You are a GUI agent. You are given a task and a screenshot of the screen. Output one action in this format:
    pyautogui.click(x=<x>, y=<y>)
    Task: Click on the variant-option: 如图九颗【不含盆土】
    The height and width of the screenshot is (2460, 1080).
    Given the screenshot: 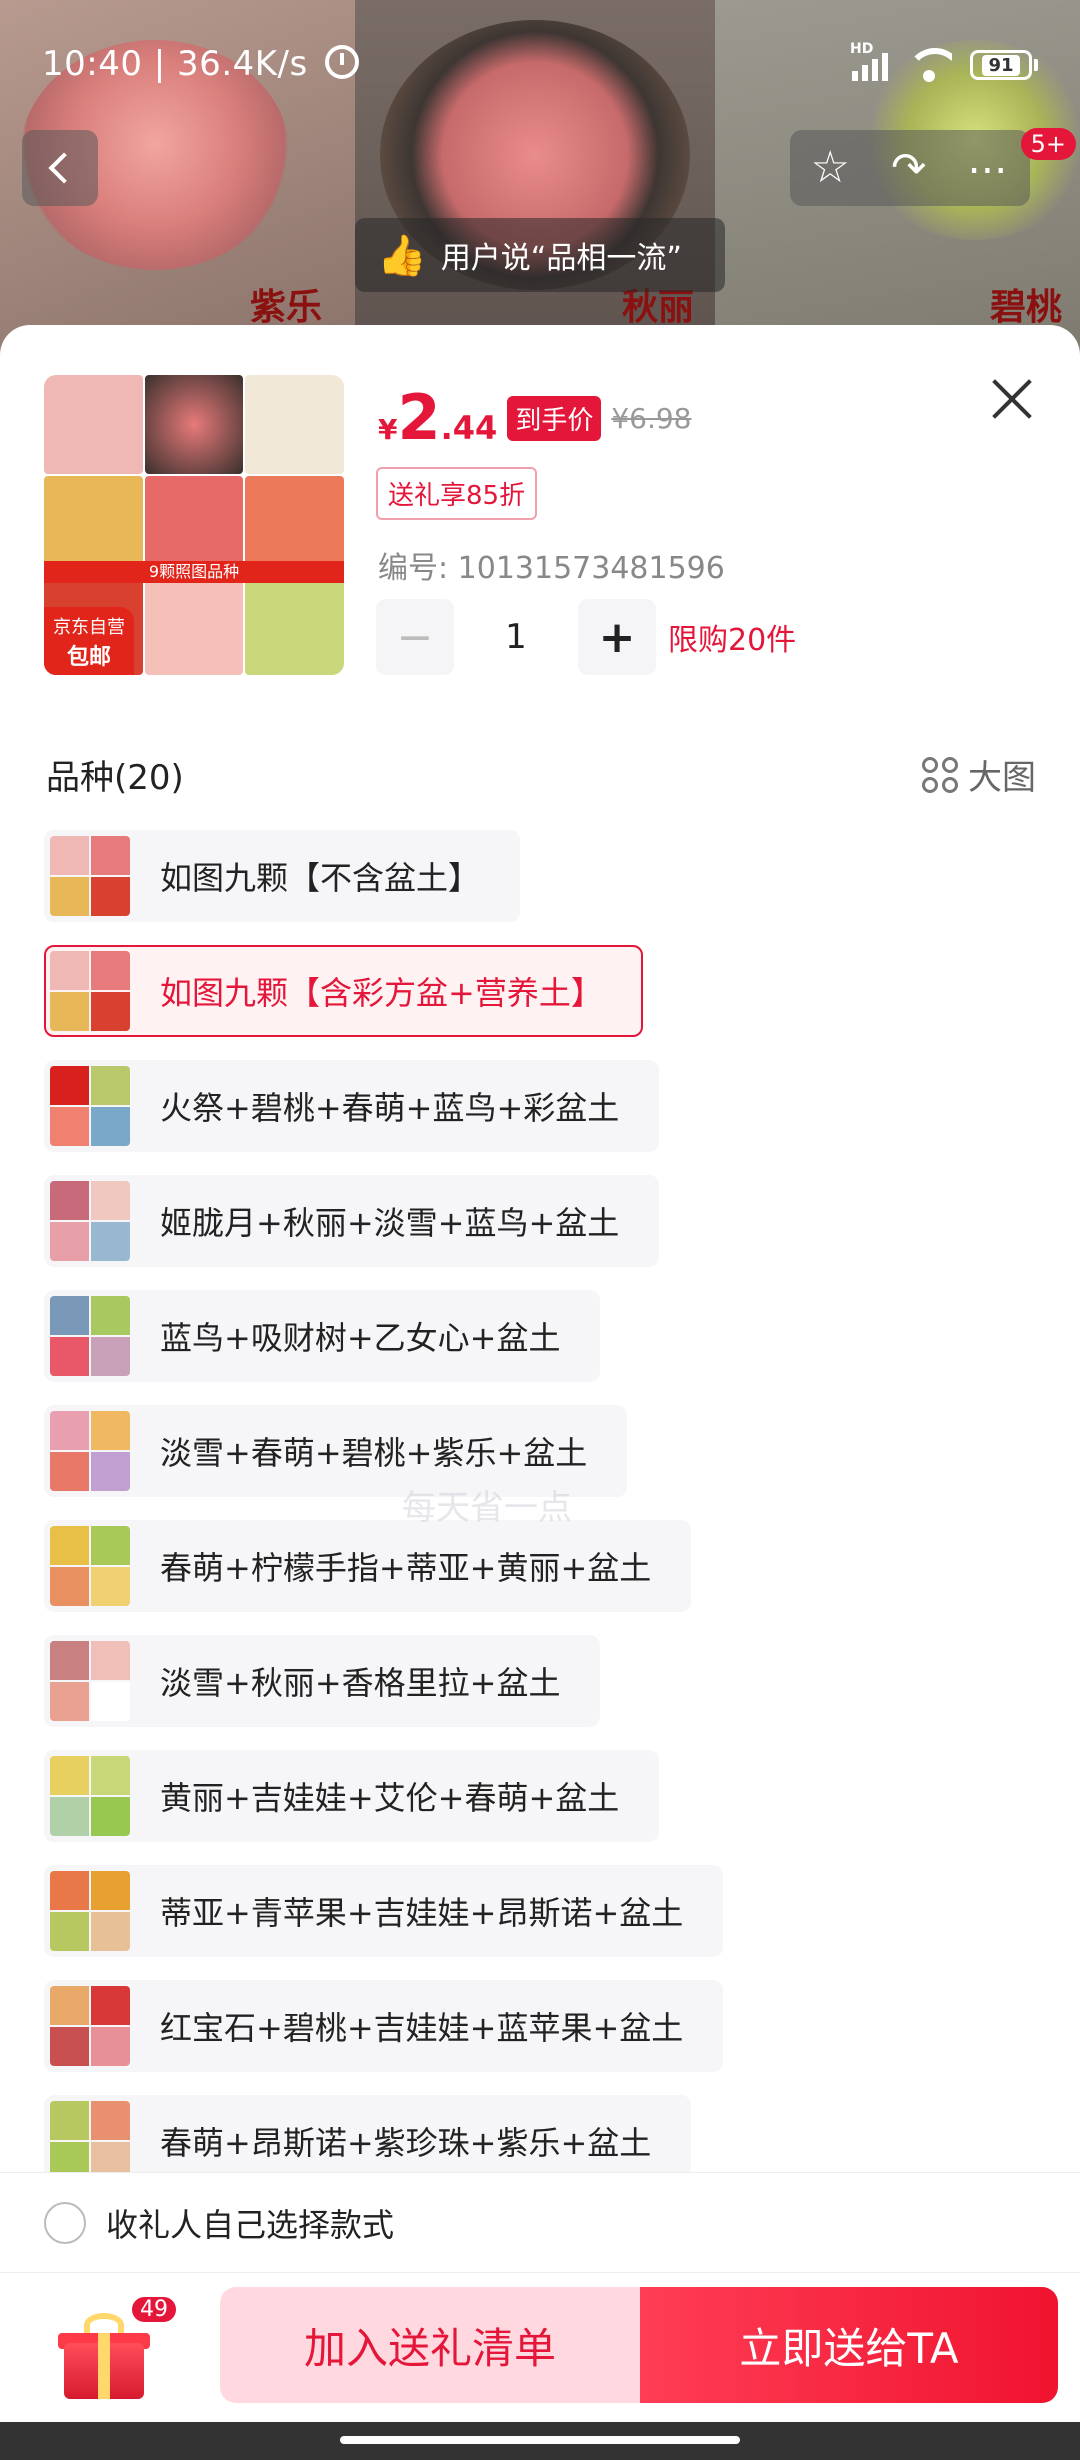 What is the action you would take?
    pyautogui.click(x=282, y=876)
    